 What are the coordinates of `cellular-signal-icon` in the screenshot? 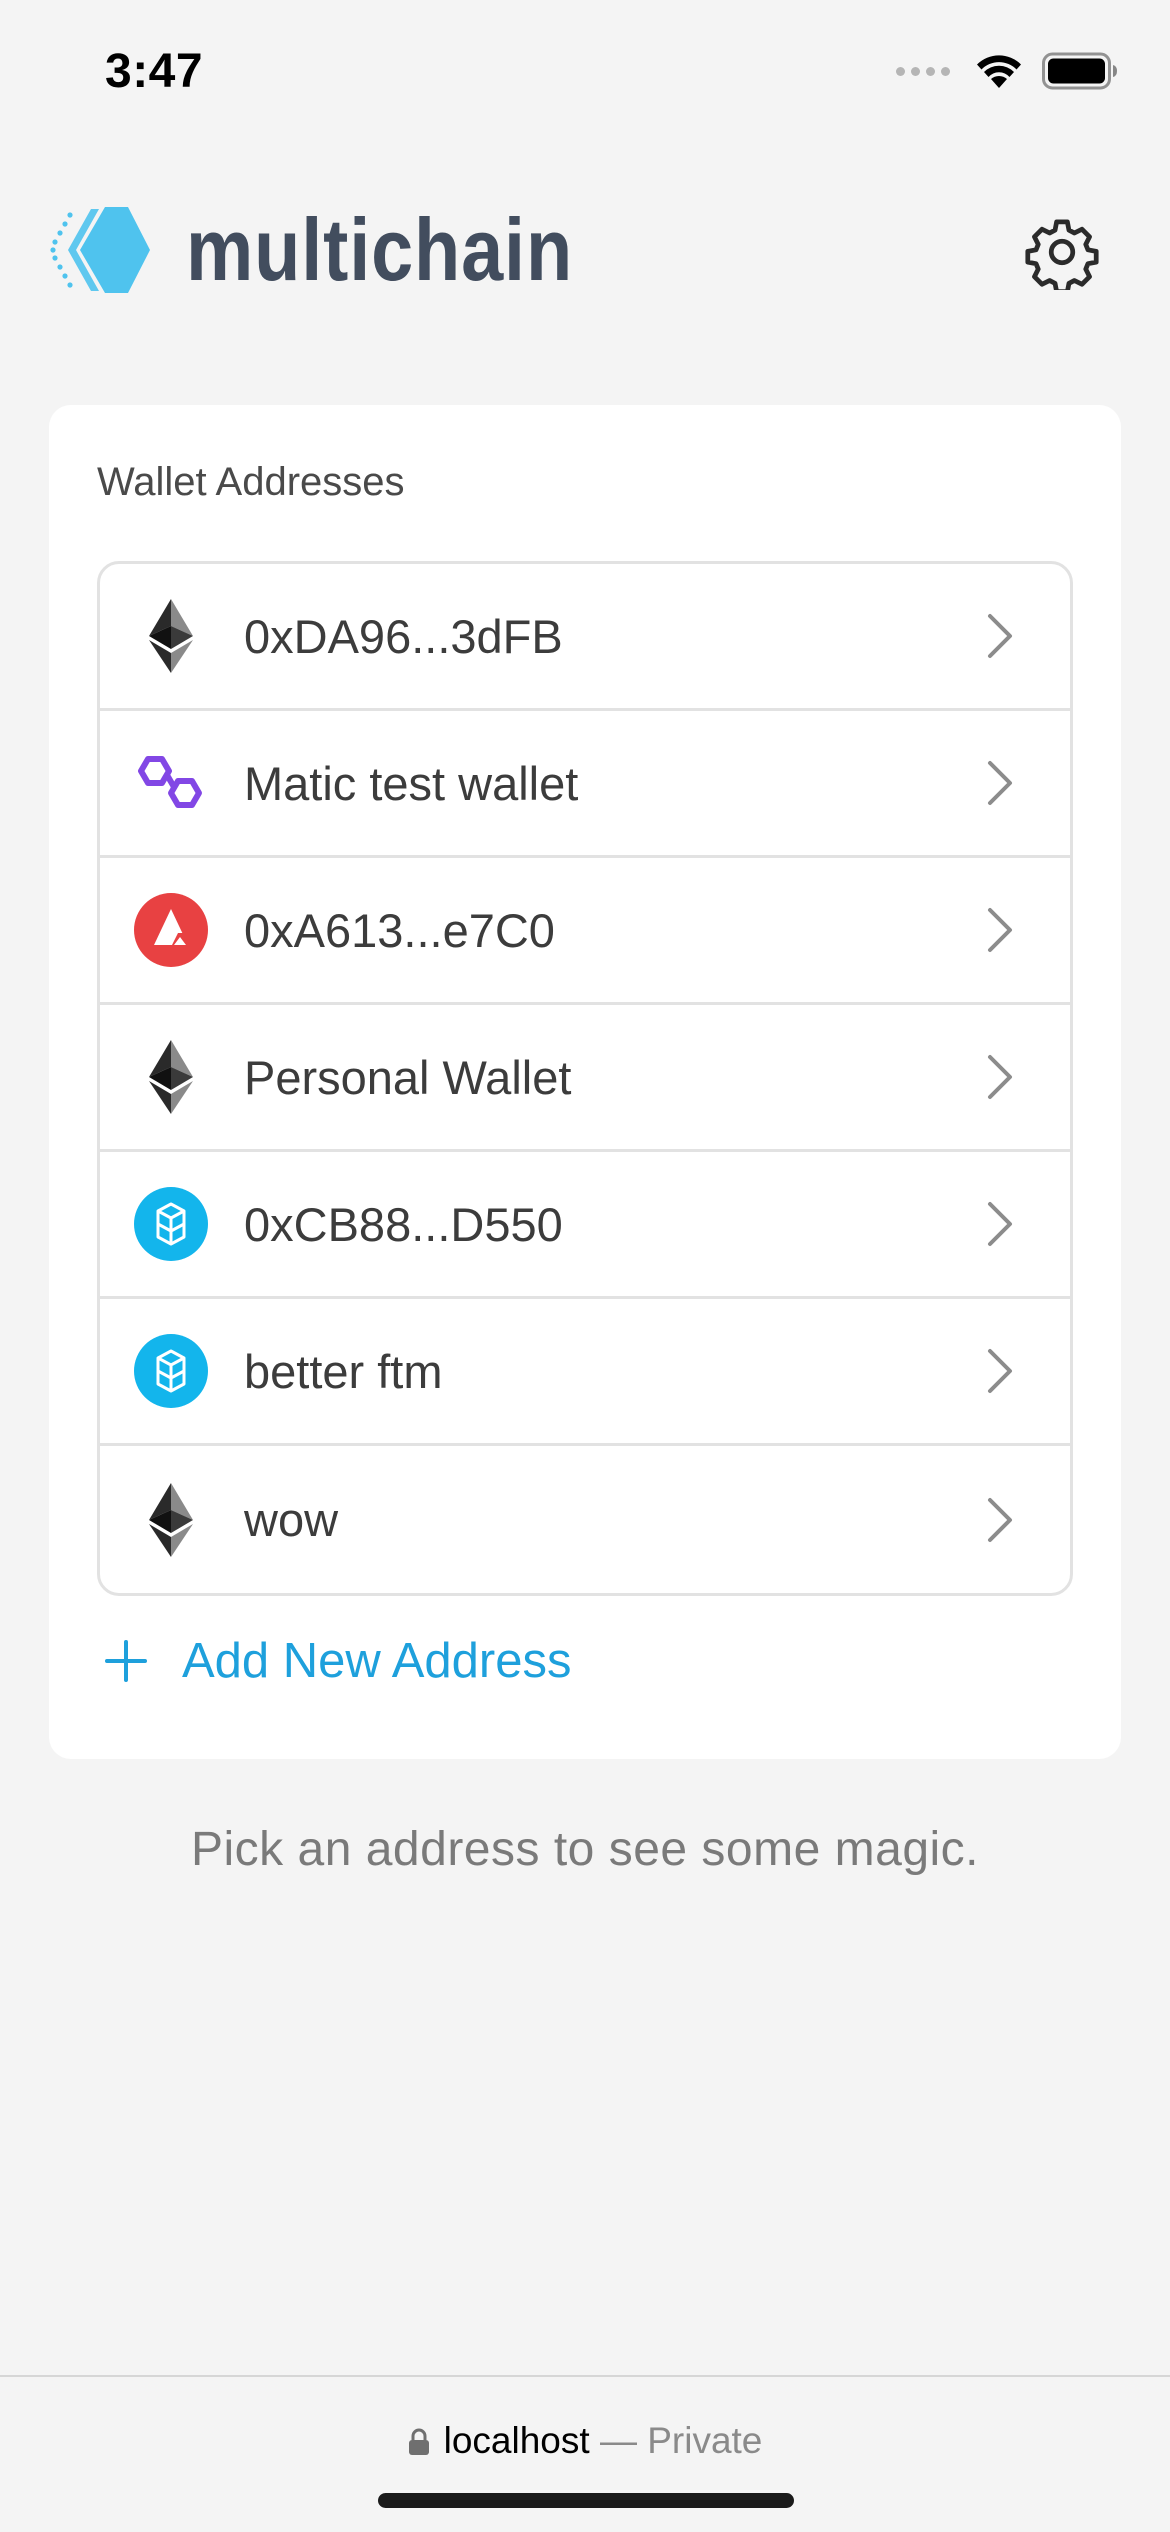 It's located at (923, 71).